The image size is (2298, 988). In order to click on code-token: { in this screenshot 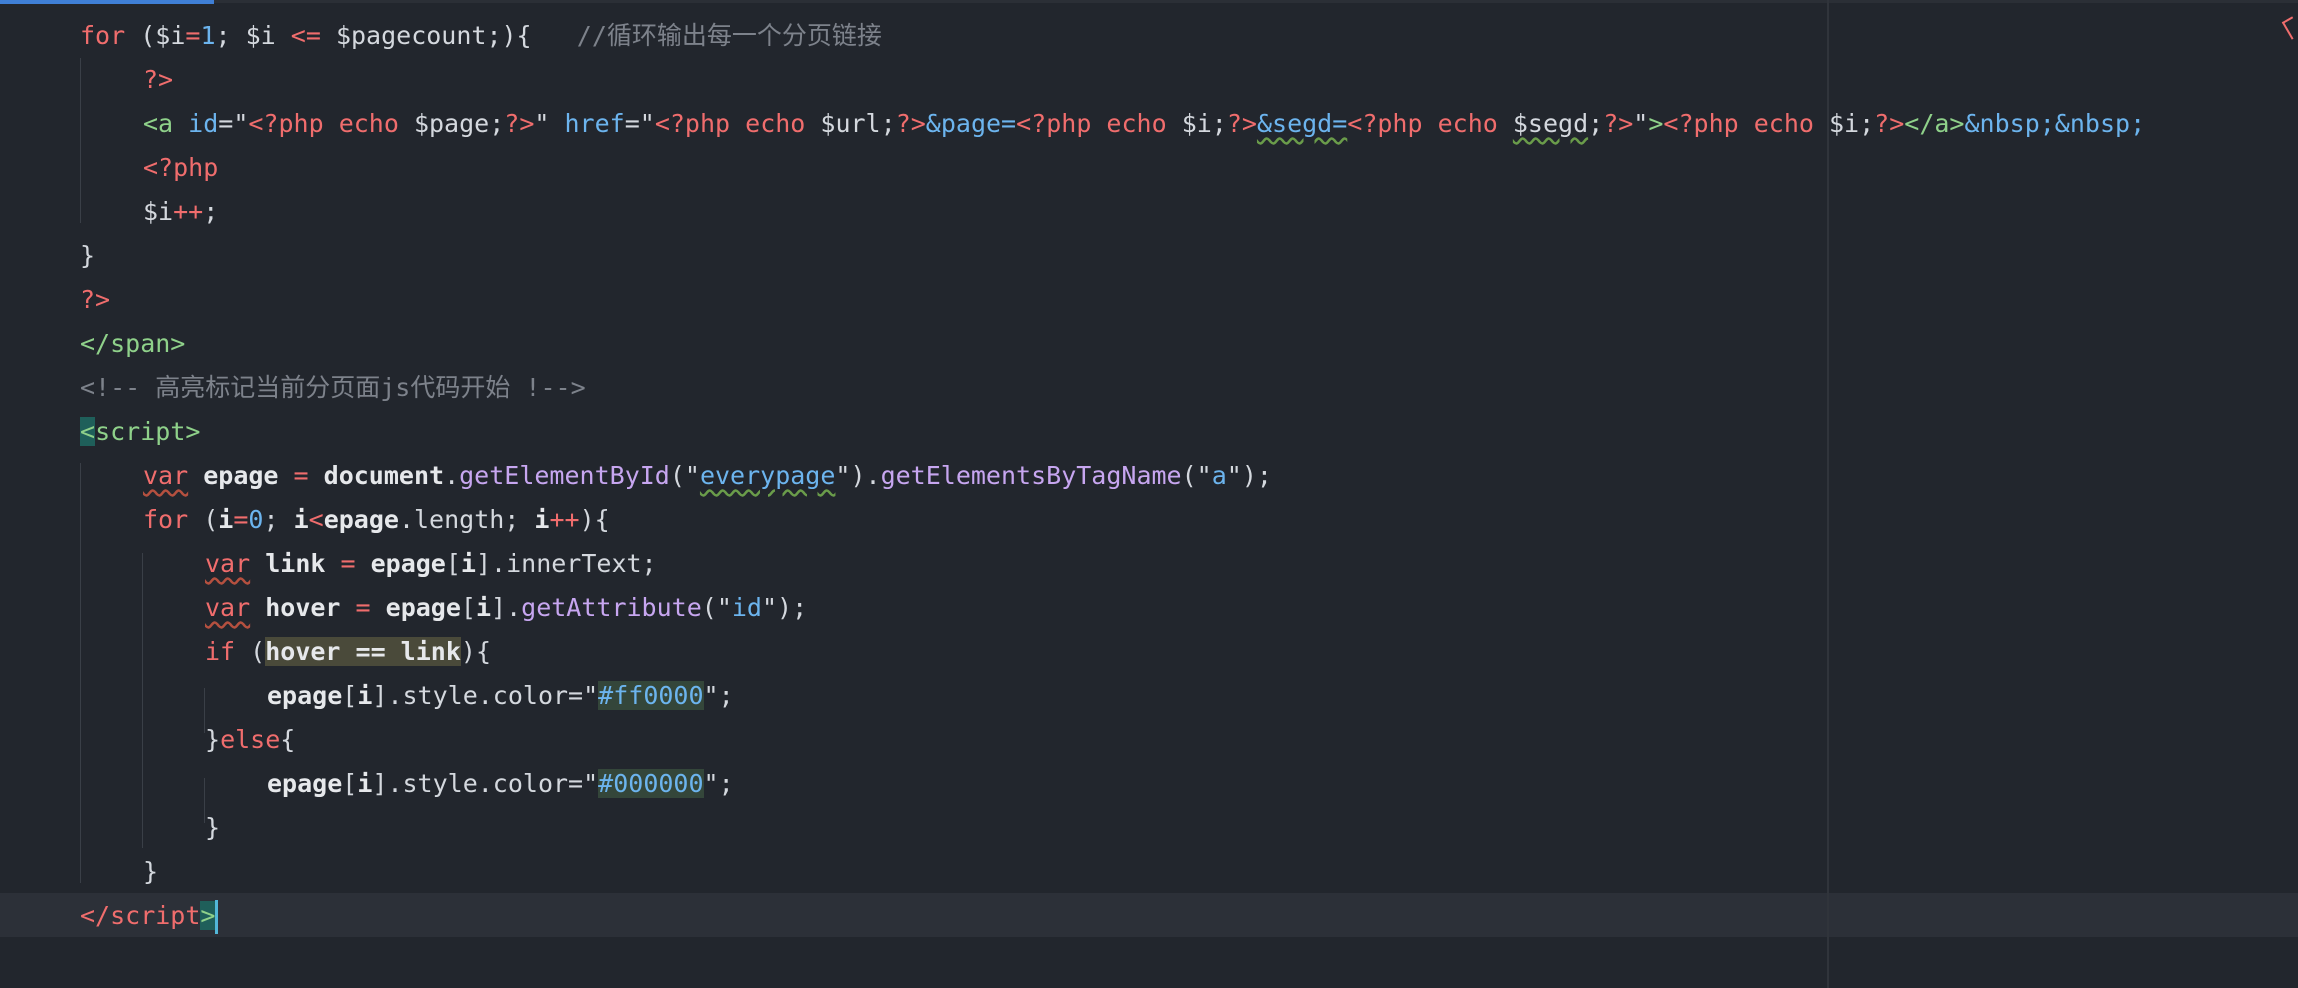, I will do `click(288, 739)`.